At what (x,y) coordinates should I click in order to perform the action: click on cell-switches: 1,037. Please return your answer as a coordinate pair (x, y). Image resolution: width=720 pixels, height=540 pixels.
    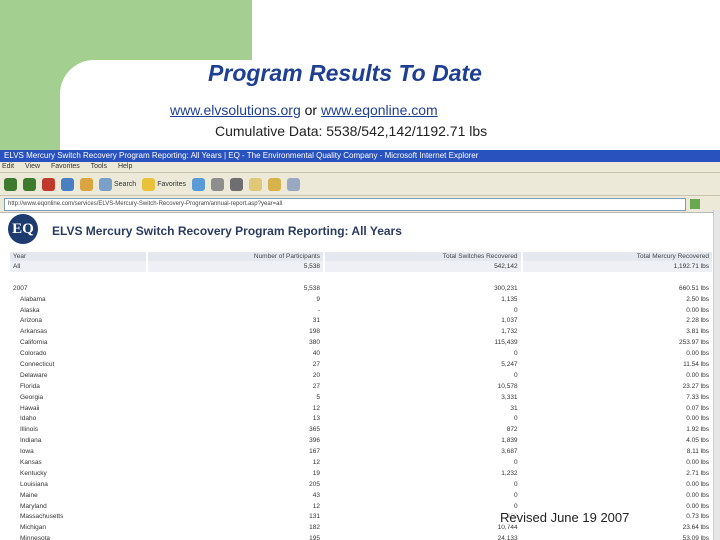
    Looking at the image, I should click on (509, 321).